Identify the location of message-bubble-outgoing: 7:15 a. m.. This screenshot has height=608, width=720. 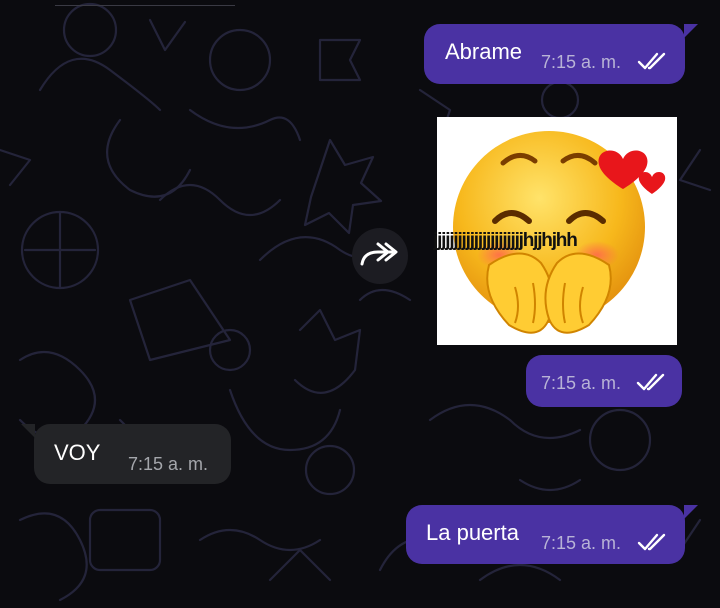
(604, 381).